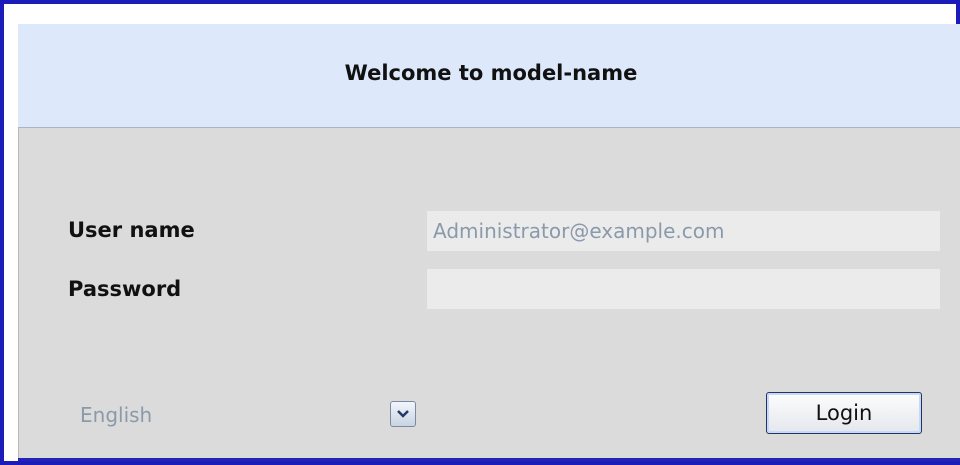 The height and width of the screenshot is (465, 960). What do you see at coordinates (683, 289) in the screenshot?
I see `password-input` at bounding box center [683, 289].